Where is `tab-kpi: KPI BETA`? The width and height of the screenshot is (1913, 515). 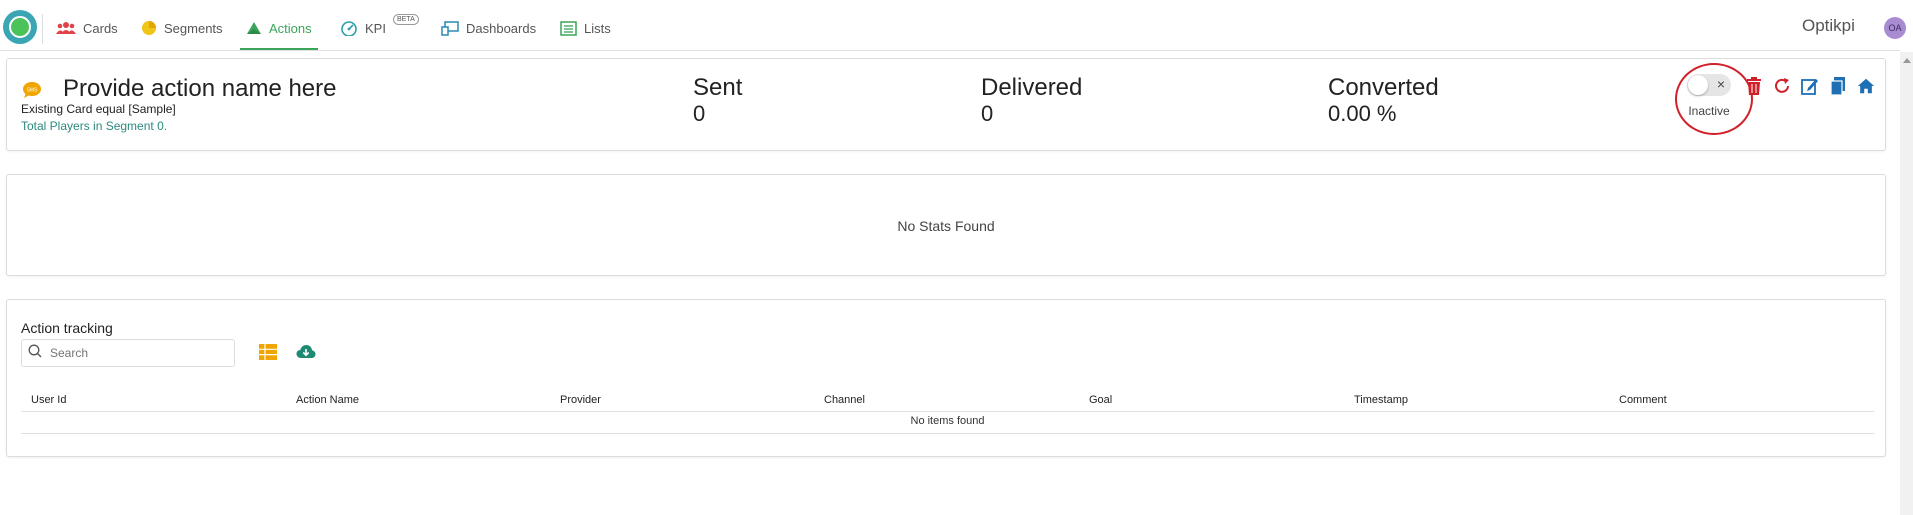
tab-kpi: KPI BETA is located at coordinates (379, 25).